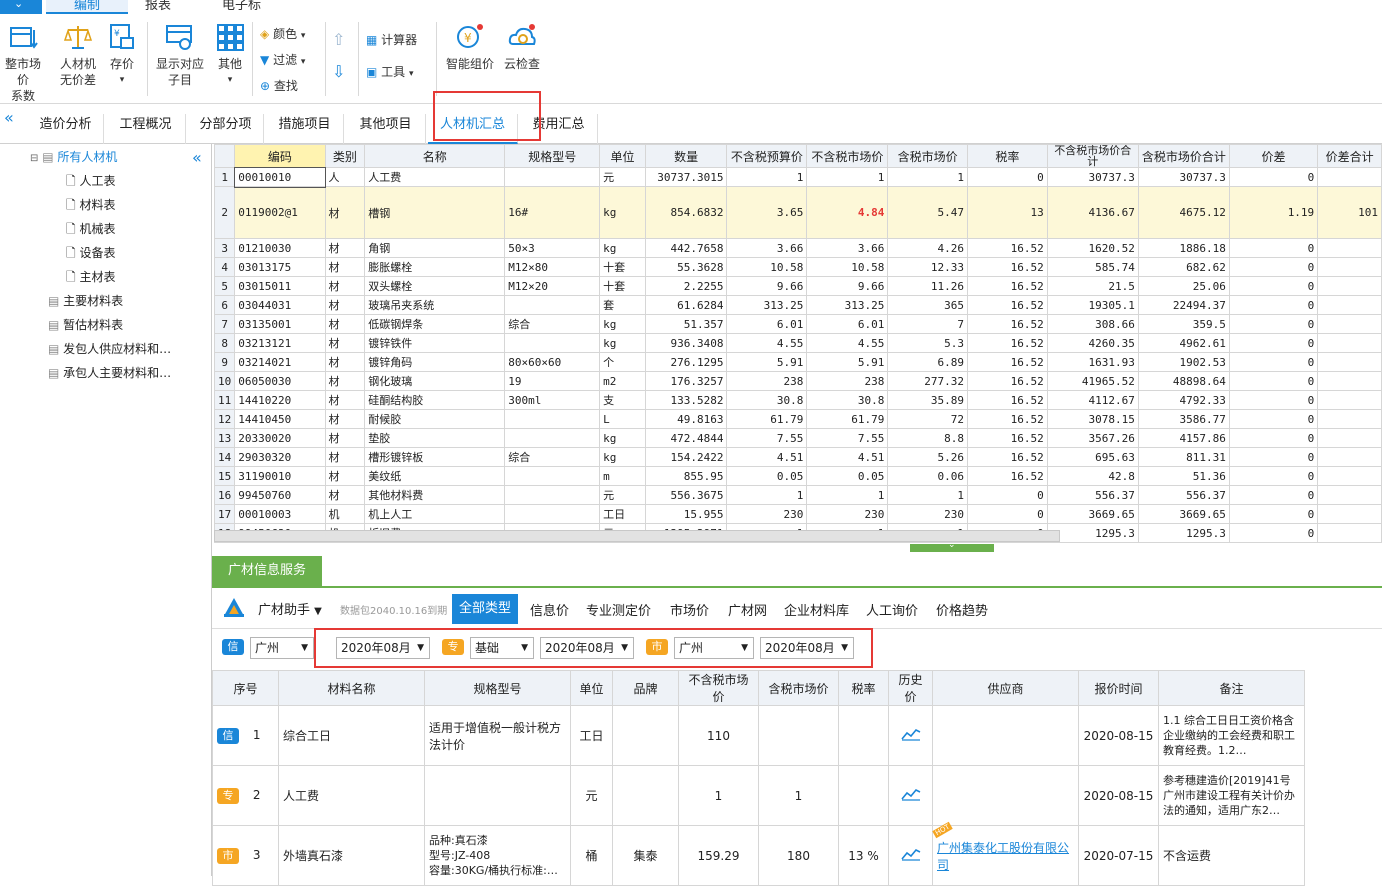  I want to click on table-cell: 4962.61, so click(1183, 343).